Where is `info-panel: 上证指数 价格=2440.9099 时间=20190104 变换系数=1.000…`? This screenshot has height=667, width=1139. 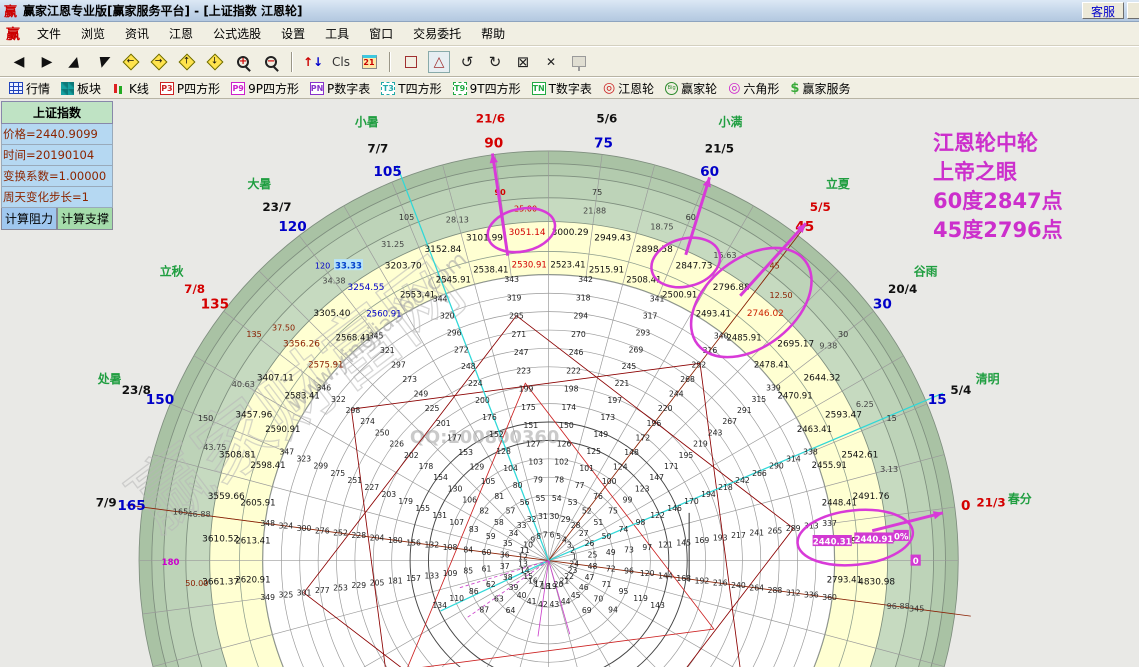
info-panel: 上证指数 价格=2440.9099 时间=20190104 变换系数=1.000… is located at coordinates (57, 165).